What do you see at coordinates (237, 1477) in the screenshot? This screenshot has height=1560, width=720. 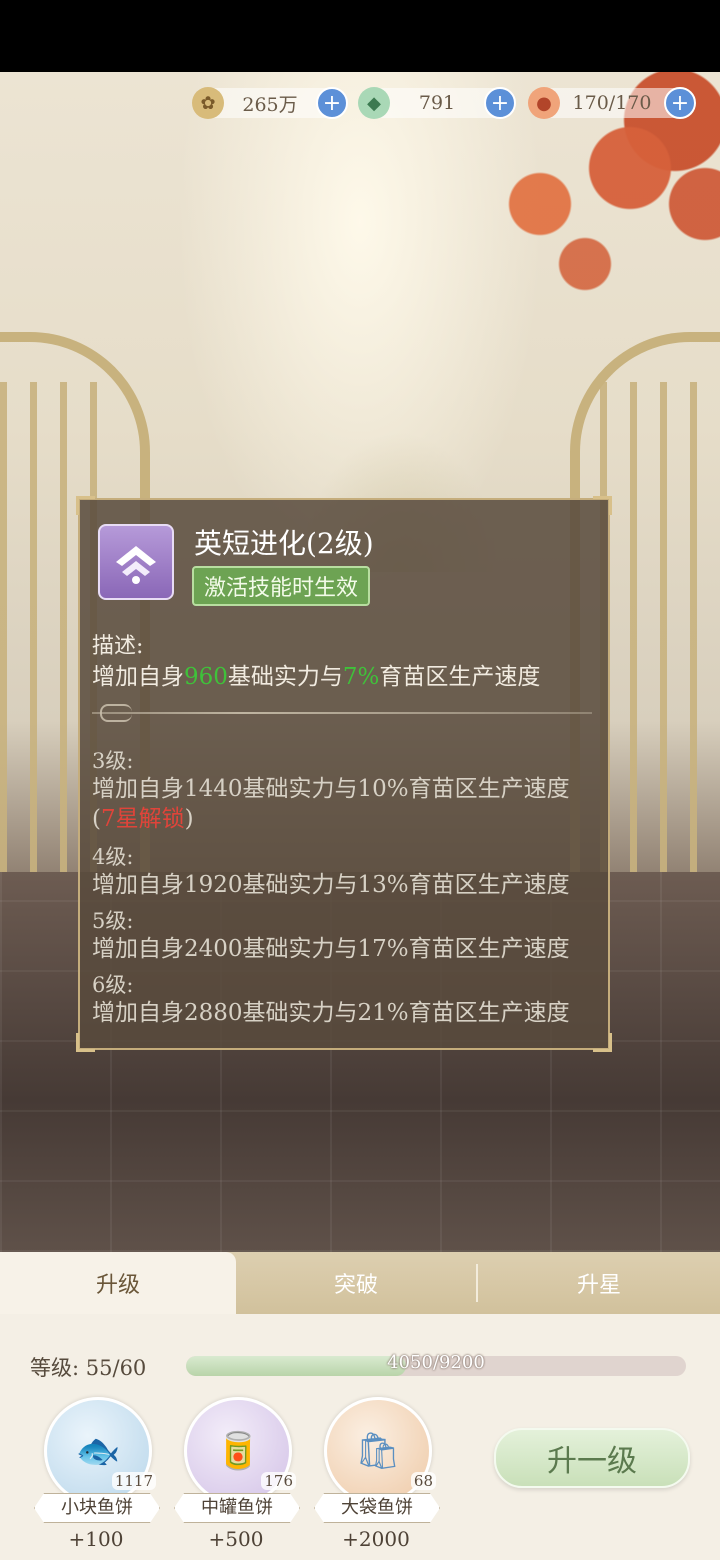 I see `item-medium-fish-can: 🥫 176 中罐鱼饼 +500` at bounding box center [237, 1477].